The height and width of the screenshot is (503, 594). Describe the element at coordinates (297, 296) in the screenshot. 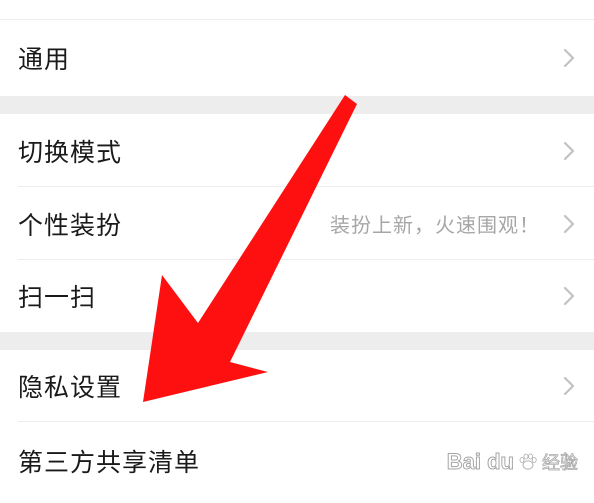

I see `settings-item-scan: 扫一扫` at that location.